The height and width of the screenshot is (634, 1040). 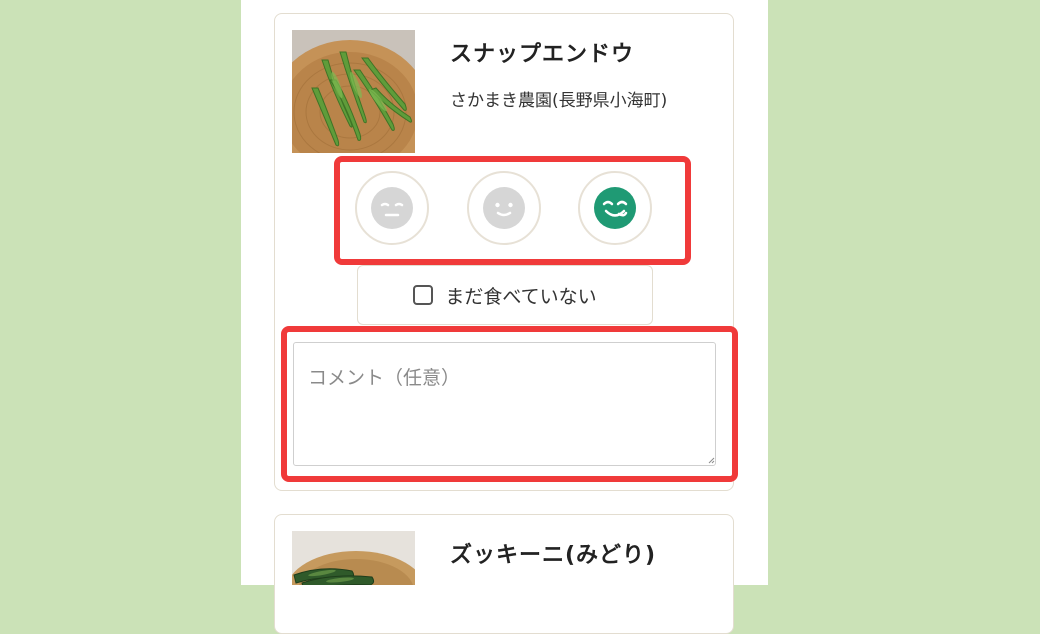 I want to click on rating-delicious-button, so click(x=615, y=208).